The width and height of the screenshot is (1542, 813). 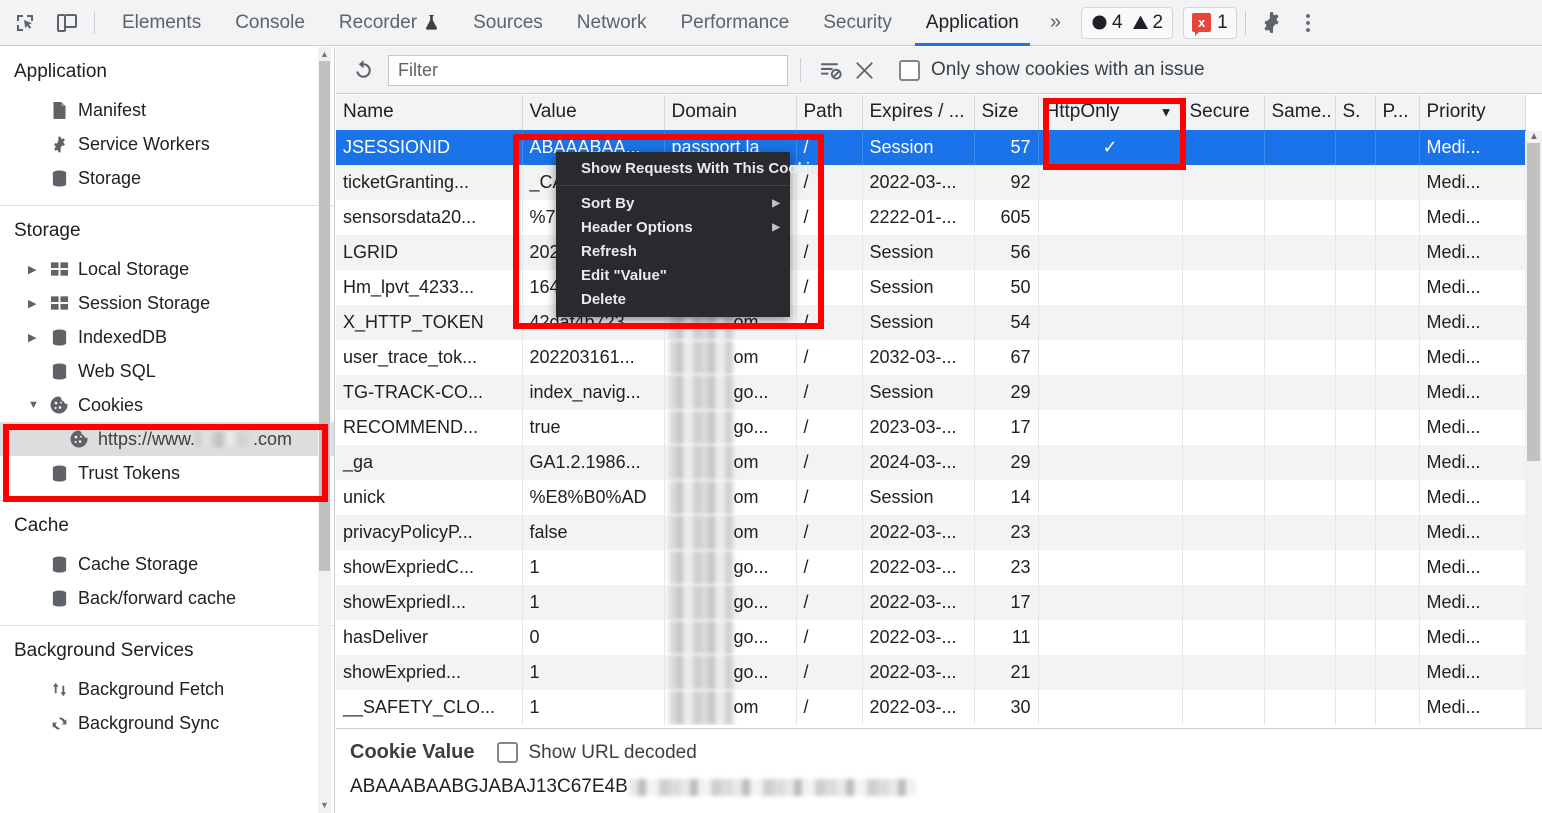 What do you see at coordinates (1210, 22) in the screenshot?
I see `error-badge: x 1` at bounding box center [1210, 22].